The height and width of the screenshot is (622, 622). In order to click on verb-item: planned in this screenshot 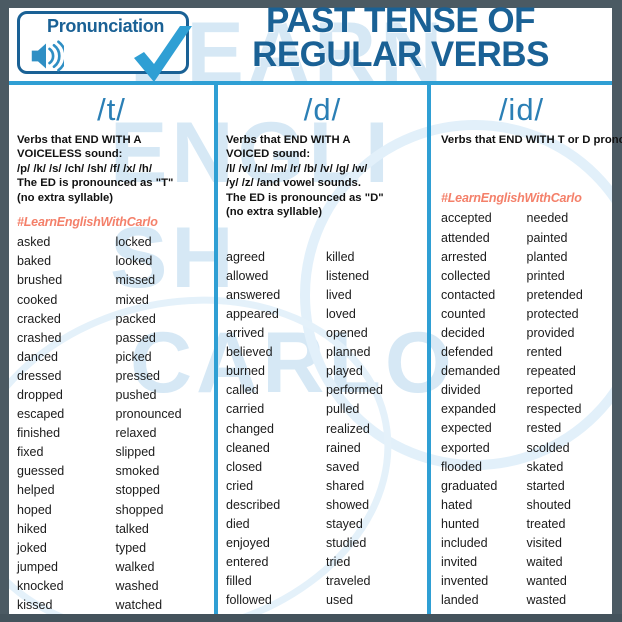, I will do `click(348, 352)`.